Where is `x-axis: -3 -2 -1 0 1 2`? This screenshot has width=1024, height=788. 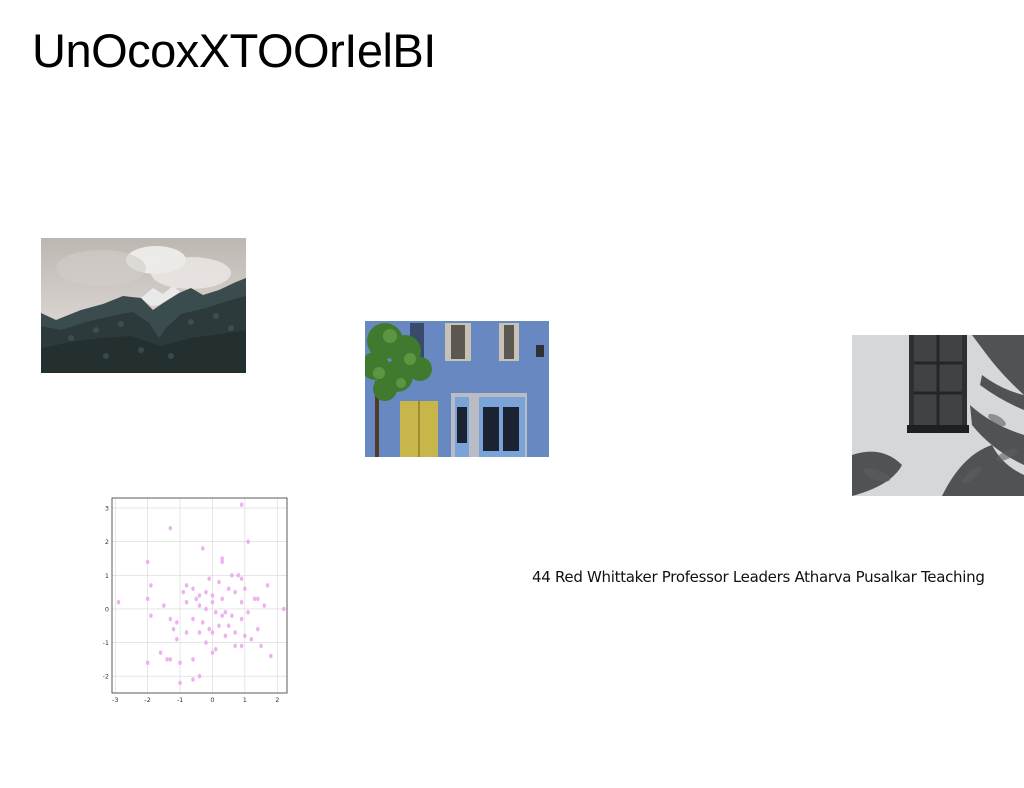 x-axis: -3 -2 -1 0 1 2 is located at coordinates (195, 700).